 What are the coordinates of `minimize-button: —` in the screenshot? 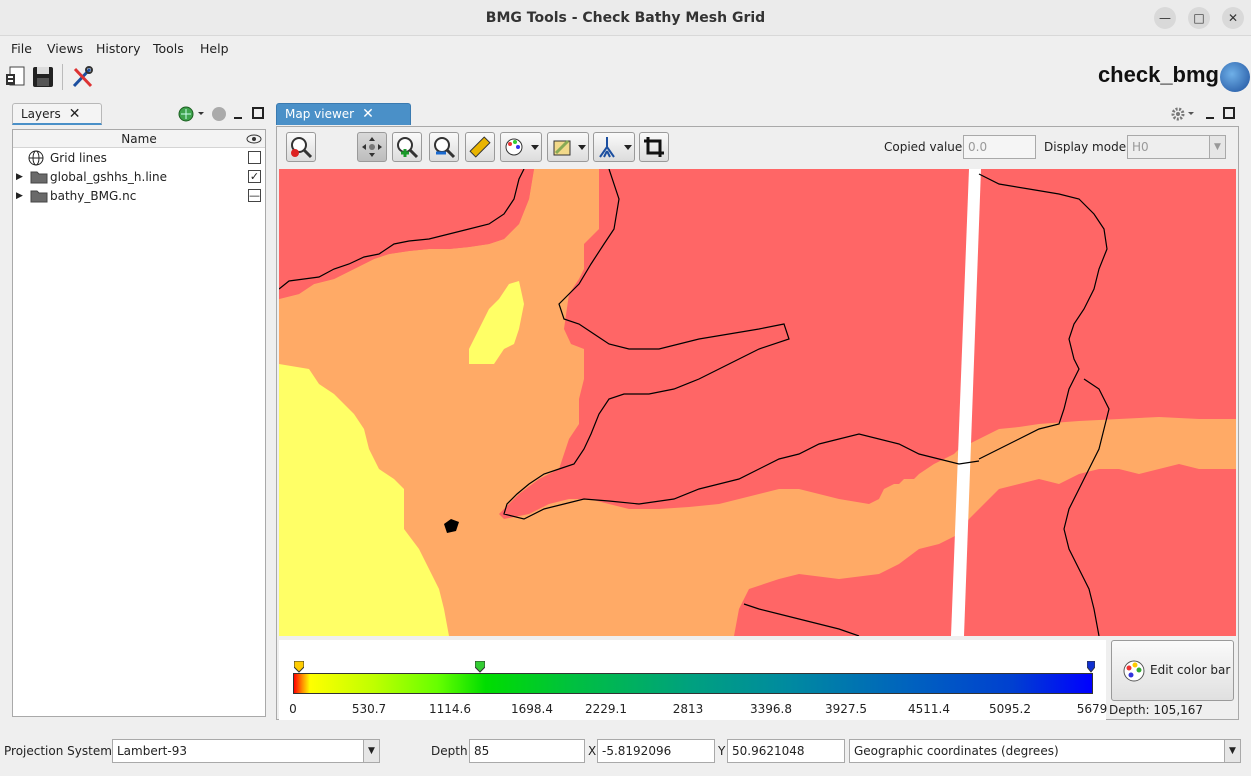 It's located at (1165, 18).